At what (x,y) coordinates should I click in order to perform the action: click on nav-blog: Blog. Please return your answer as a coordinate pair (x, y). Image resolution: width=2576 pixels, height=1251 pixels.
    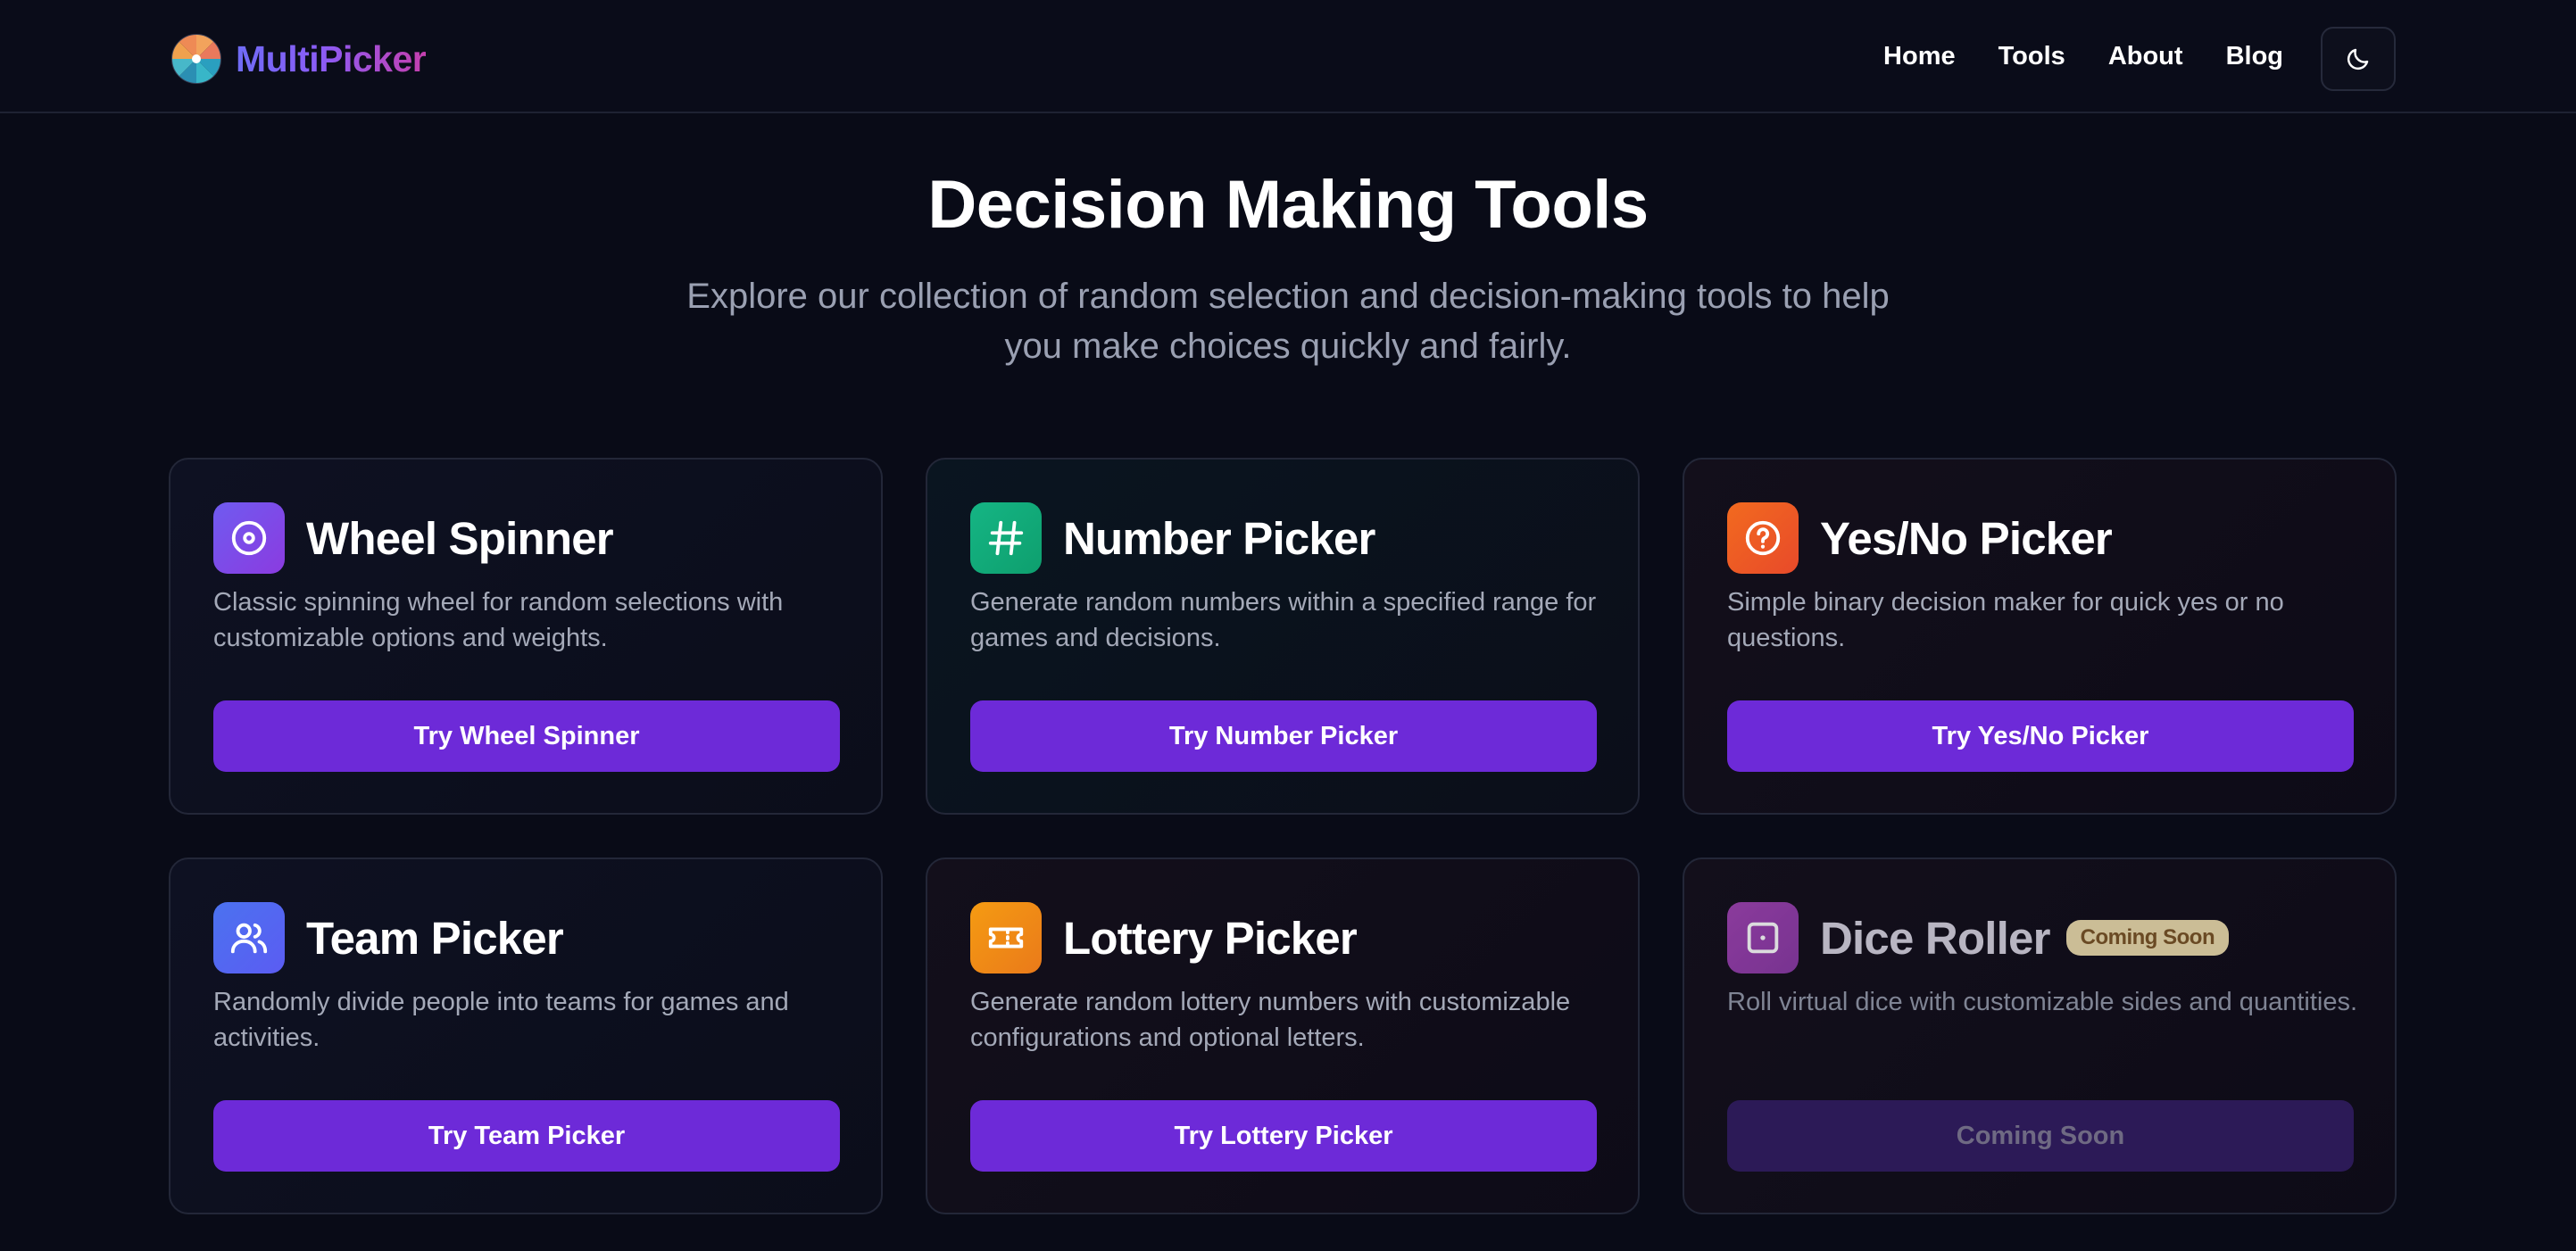
    Looking at the image, I should click on (2255, 56).